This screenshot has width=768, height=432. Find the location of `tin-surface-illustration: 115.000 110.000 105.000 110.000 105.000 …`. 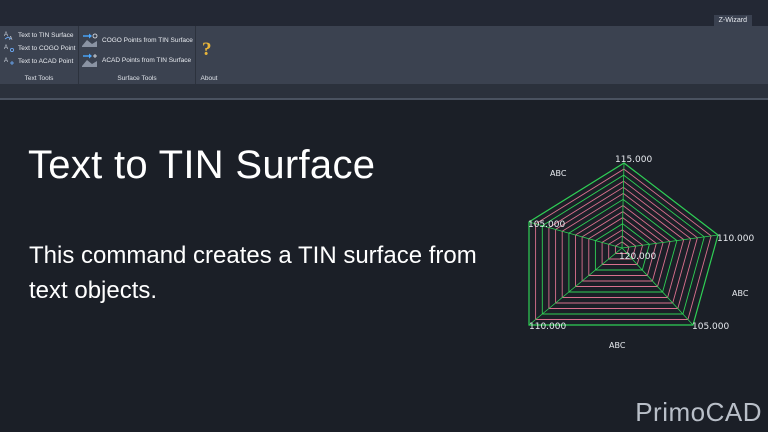

tin-surface-illustration: 115.000 110.000 105.000 110.000 105.000 … is located at coordinates (641, 252).